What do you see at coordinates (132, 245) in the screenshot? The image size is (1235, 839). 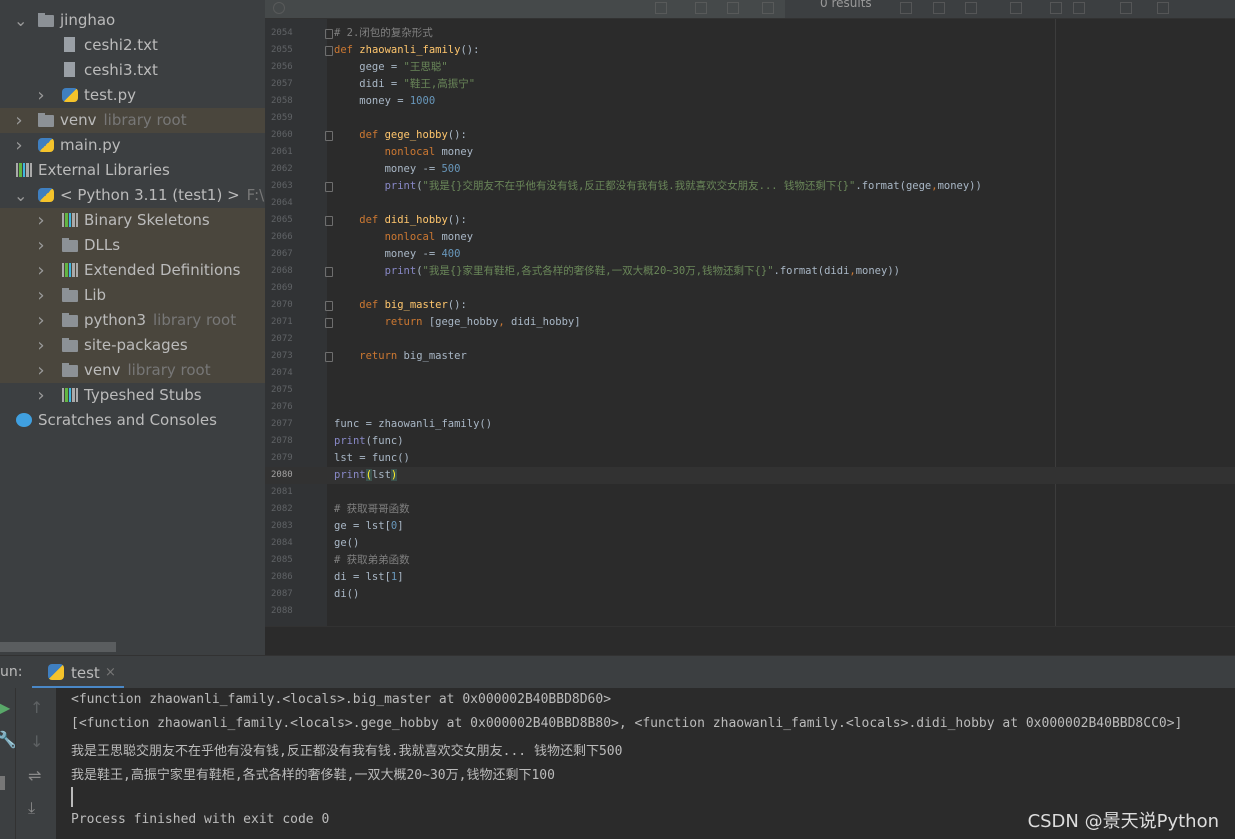 I see `tree-item: › DLLs` at bounding box center [132, 245].